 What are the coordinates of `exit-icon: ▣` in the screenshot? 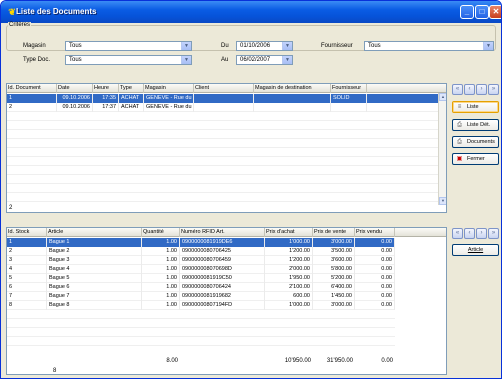 It's located at (459, 159).